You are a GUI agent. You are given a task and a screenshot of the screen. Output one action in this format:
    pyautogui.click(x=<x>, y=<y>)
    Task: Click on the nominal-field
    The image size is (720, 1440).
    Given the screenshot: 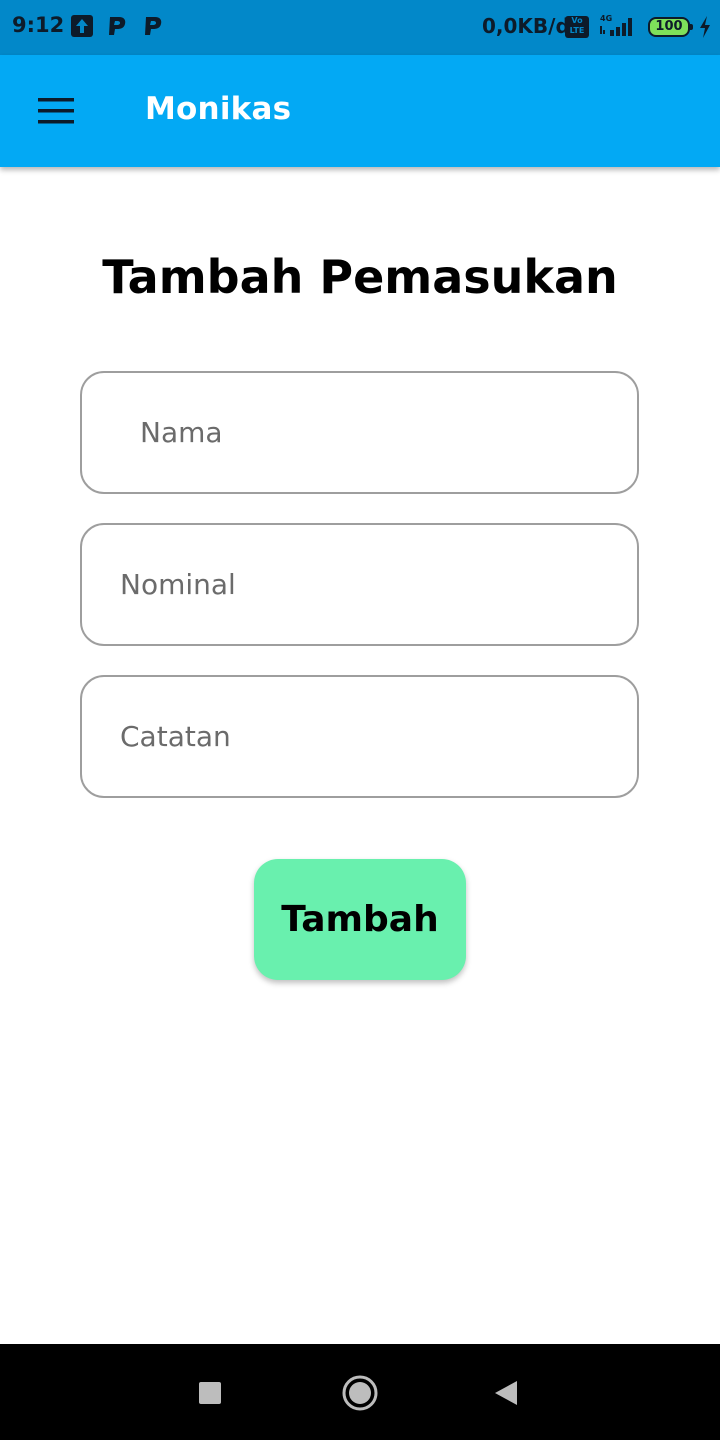 What is the action you would take?
    pyautogui.click(x=359, y=584)
    